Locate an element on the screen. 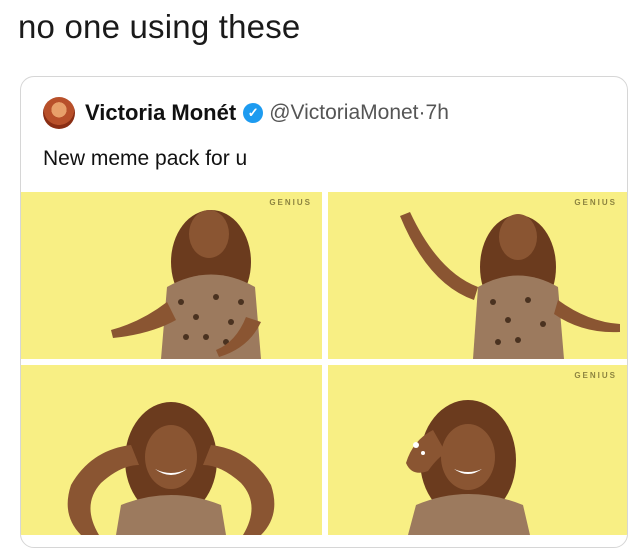  tweet-text: New meme pack for u is located at coordinates (145, 158).